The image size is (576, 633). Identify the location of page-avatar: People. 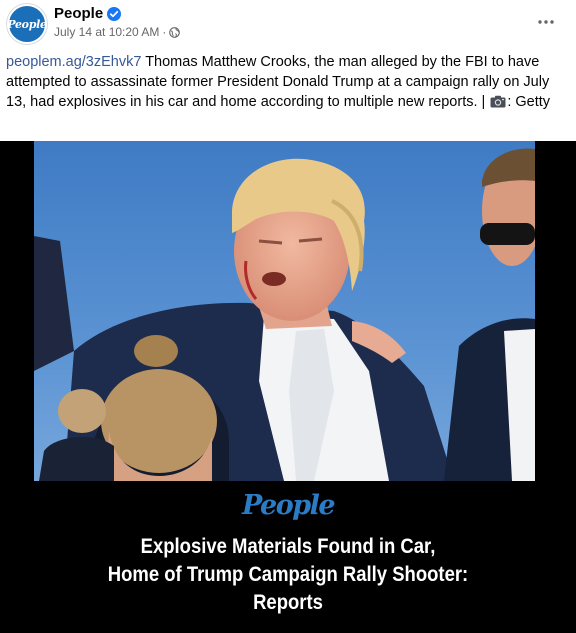
(27, 24).